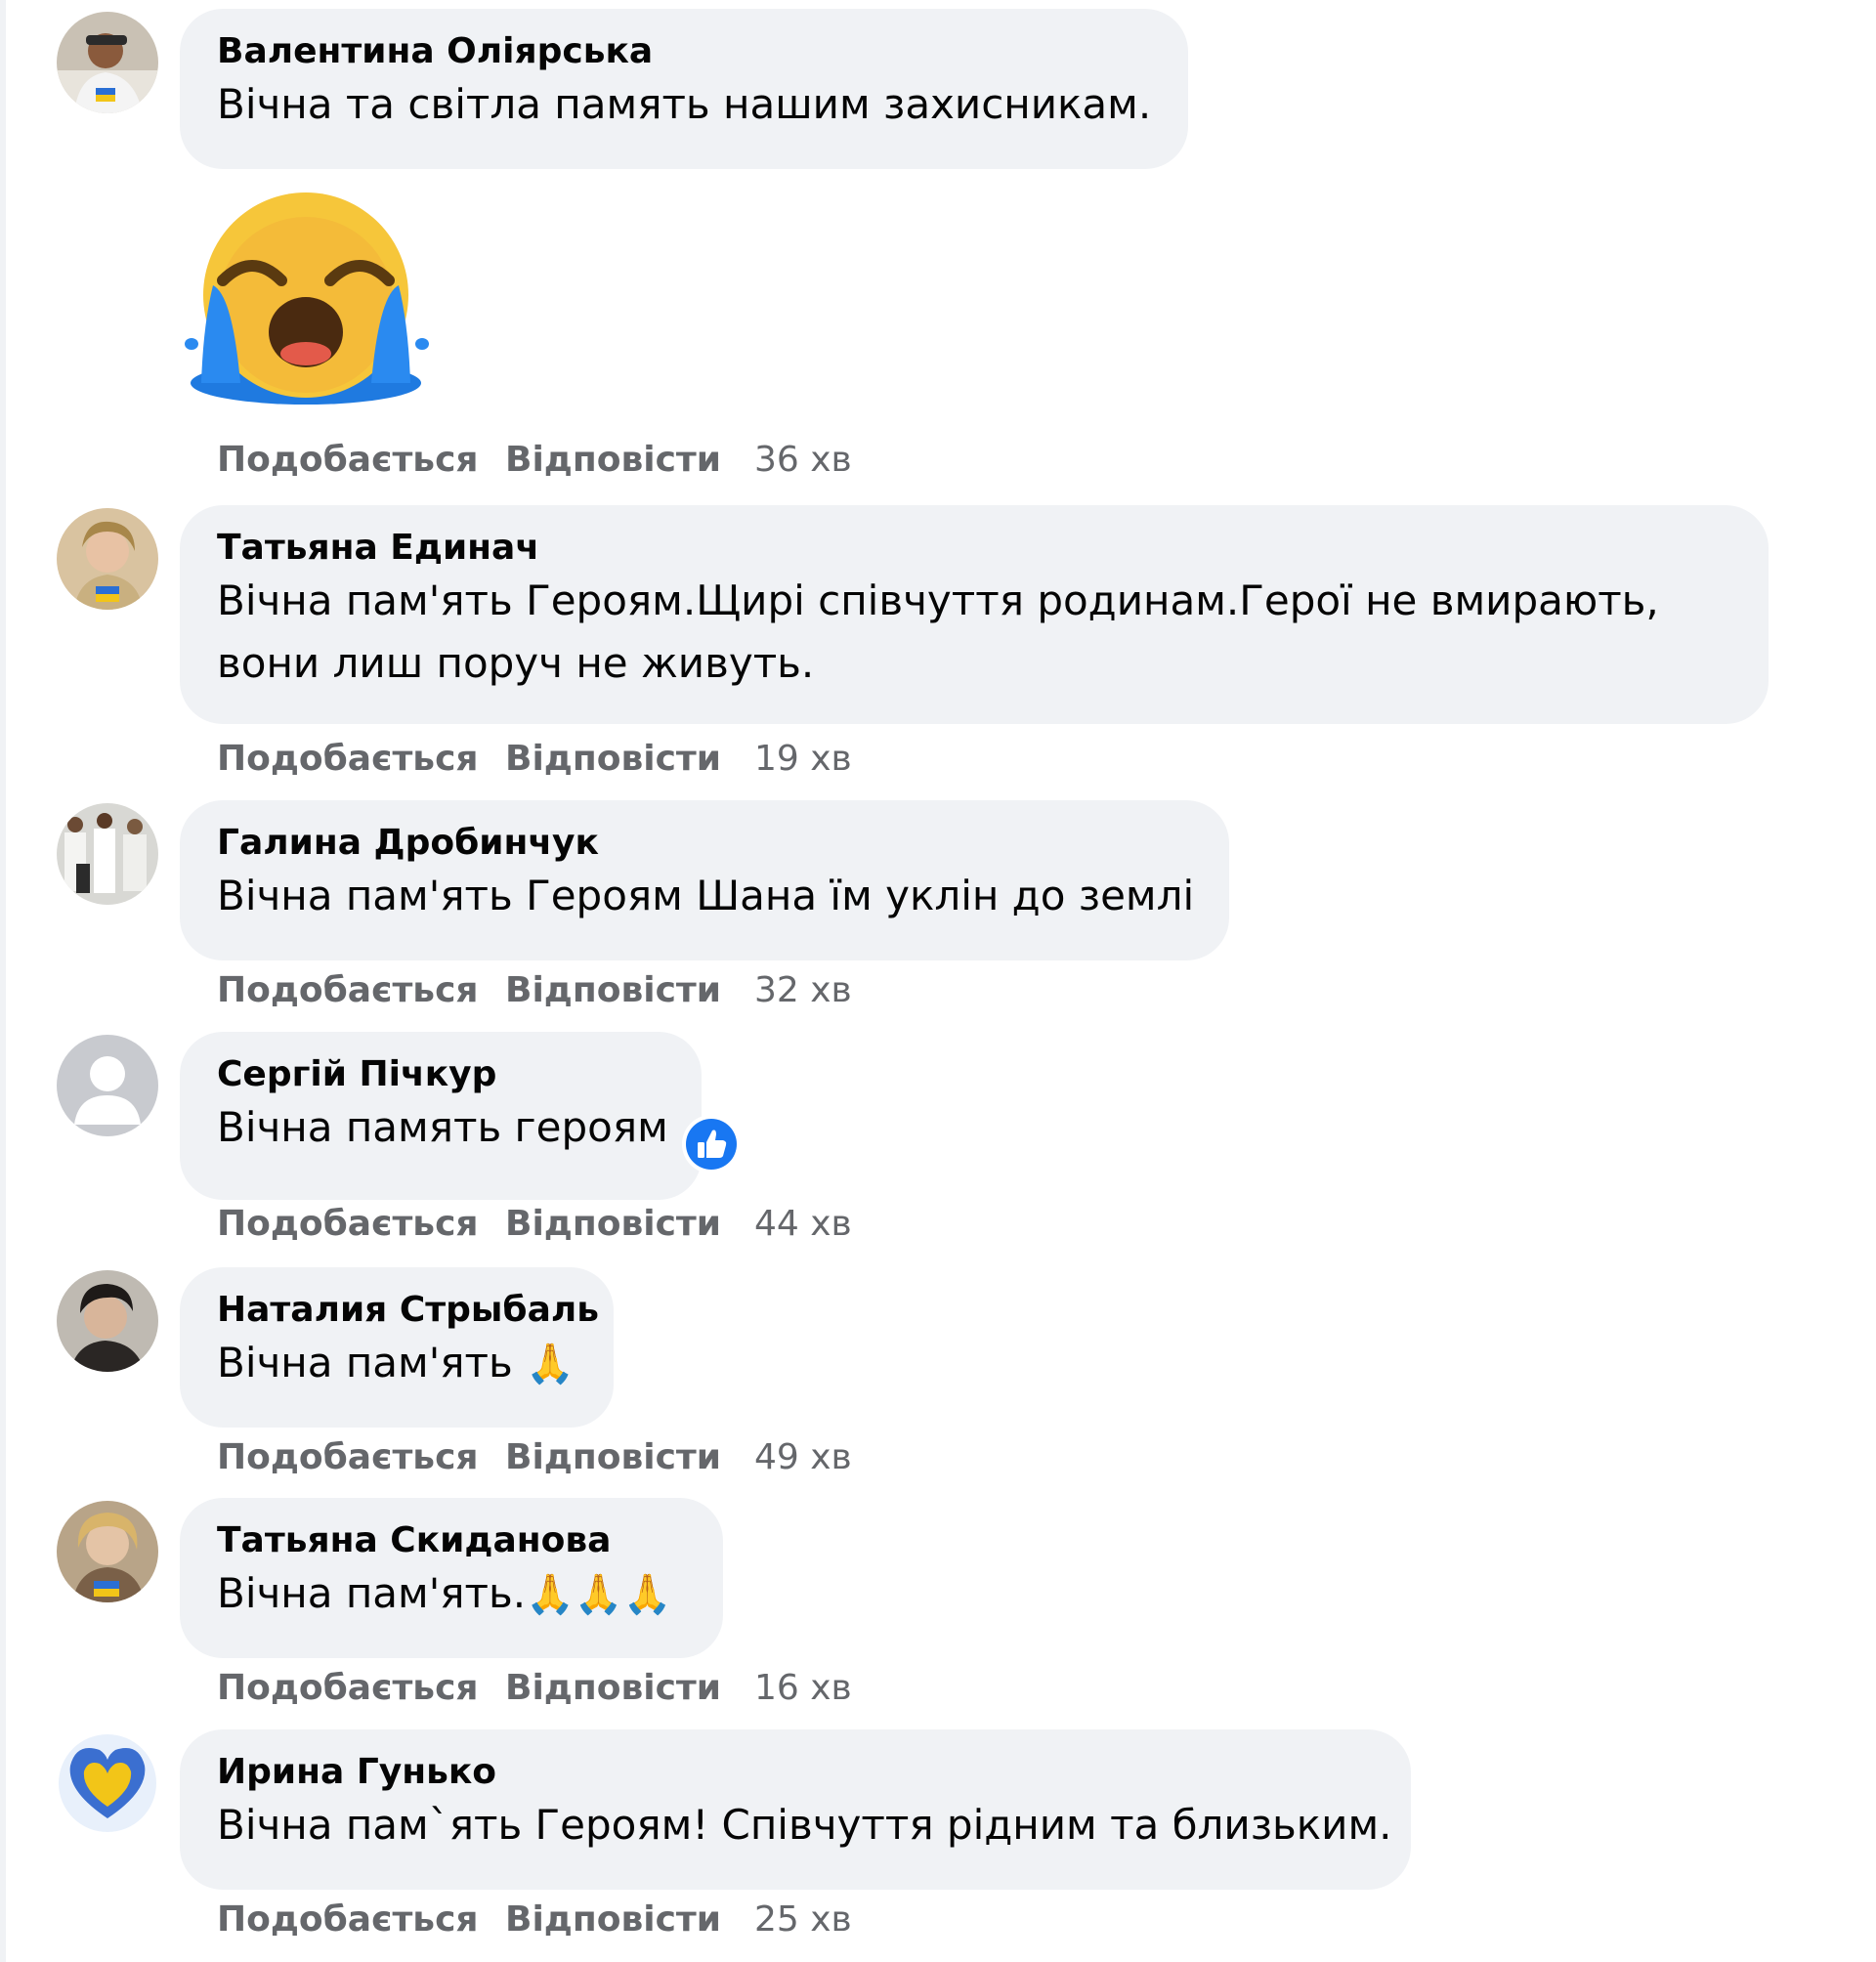 The image size is (1876, 1962). I want to click on left-border, so click(3, 981).